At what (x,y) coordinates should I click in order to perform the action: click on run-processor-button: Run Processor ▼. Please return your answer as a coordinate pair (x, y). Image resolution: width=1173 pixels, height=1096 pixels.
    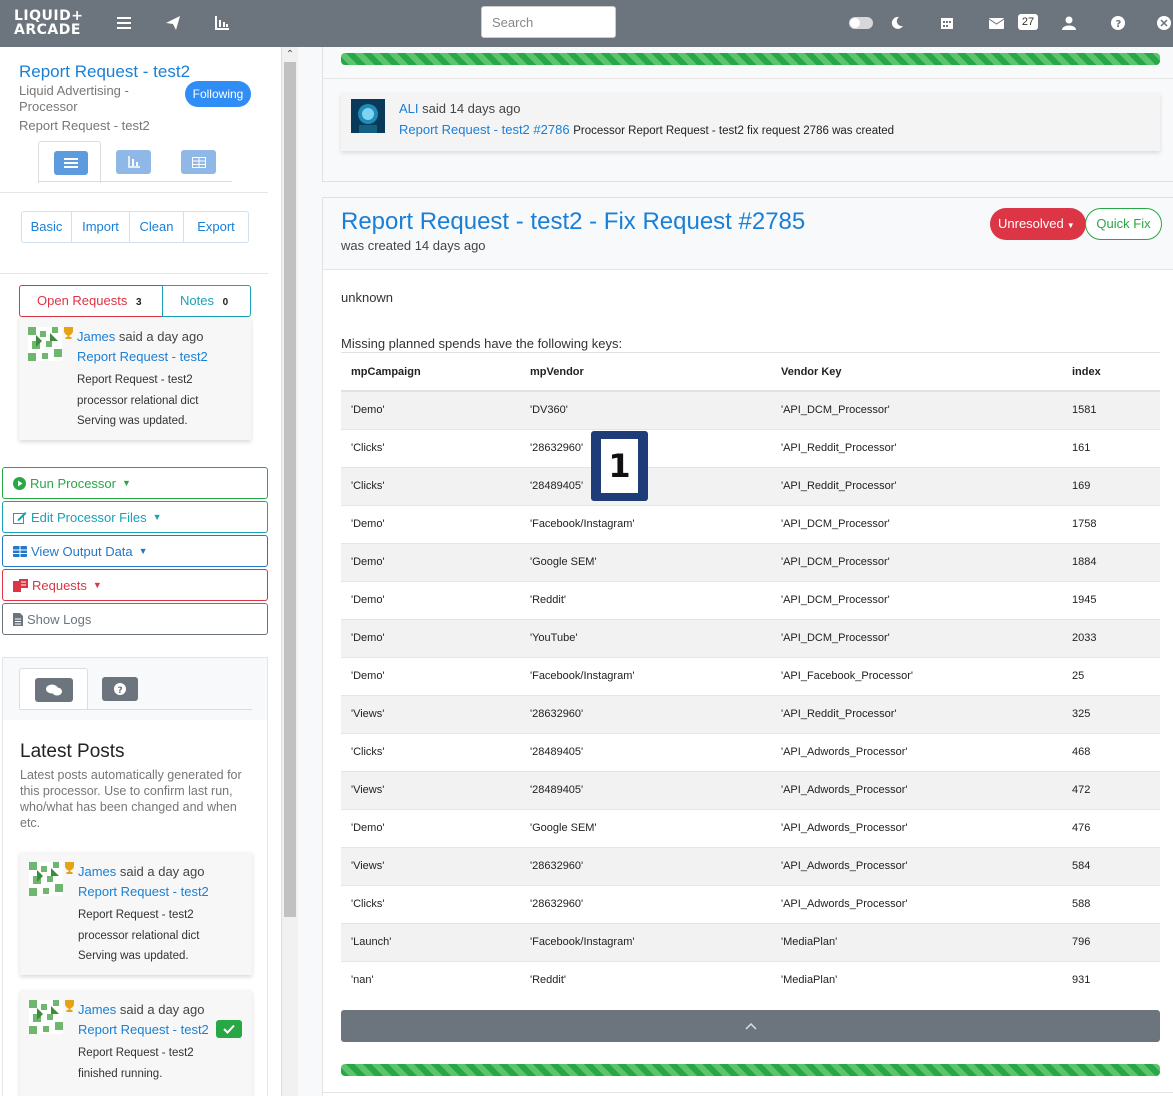
    Looking at the image, I should click on (135, 483).